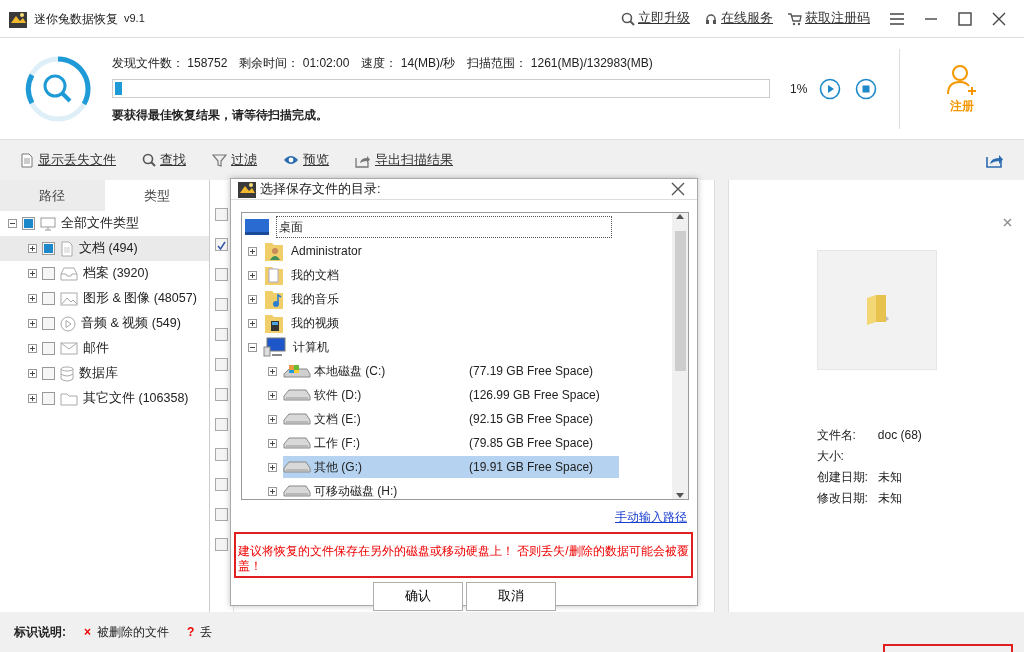 The image size is (1024, 652). What do you see at coordinates (191, 632) in the screenshot?
I see `legend-mark: ?` at bounding box center [191, 632].